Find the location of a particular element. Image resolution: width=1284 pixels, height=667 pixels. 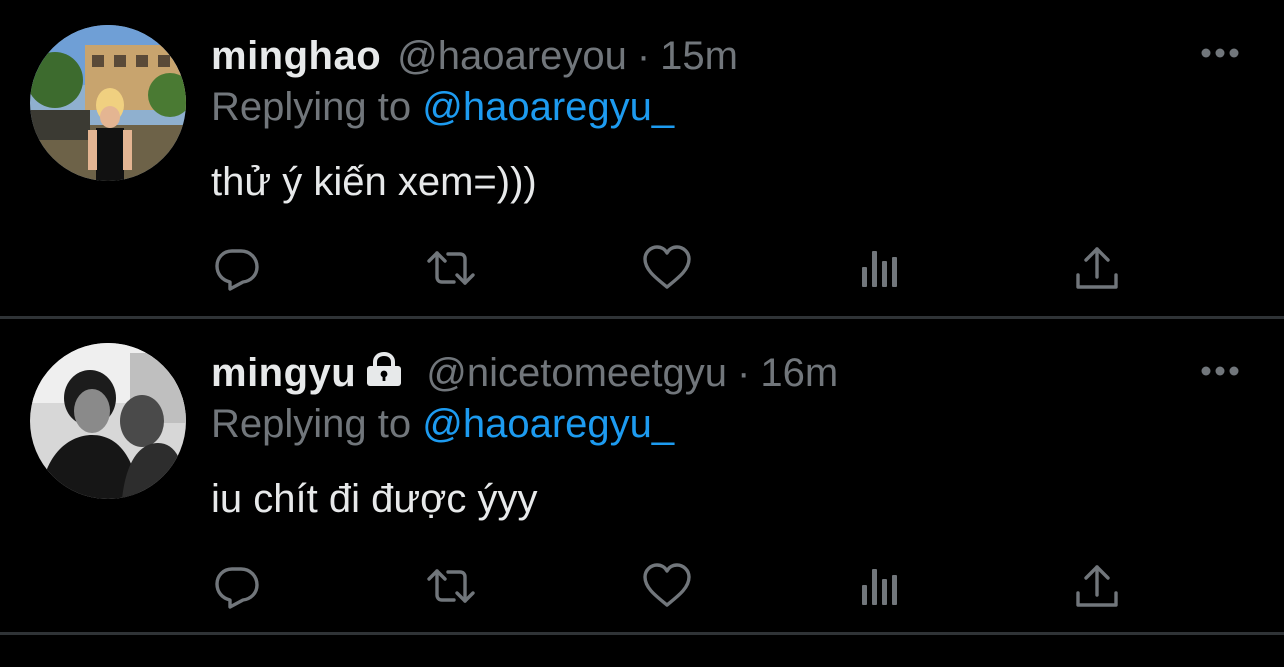

display-name: mingyu is located at coordinates (283, 373).